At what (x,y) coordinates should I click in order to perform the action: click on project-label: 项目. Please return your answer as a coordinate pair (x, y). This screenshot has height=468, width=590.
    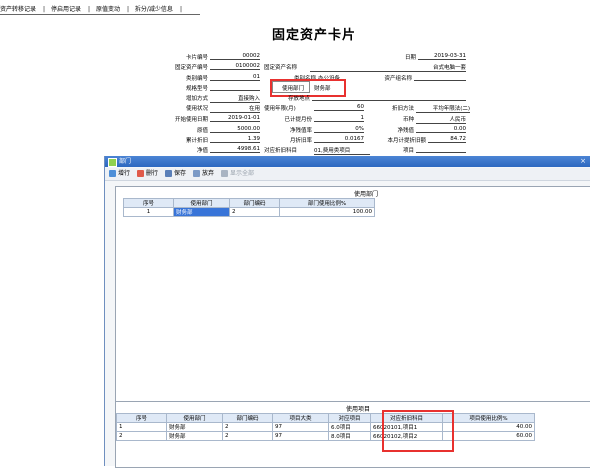
    Looking at the image, I should click on (408, 151).